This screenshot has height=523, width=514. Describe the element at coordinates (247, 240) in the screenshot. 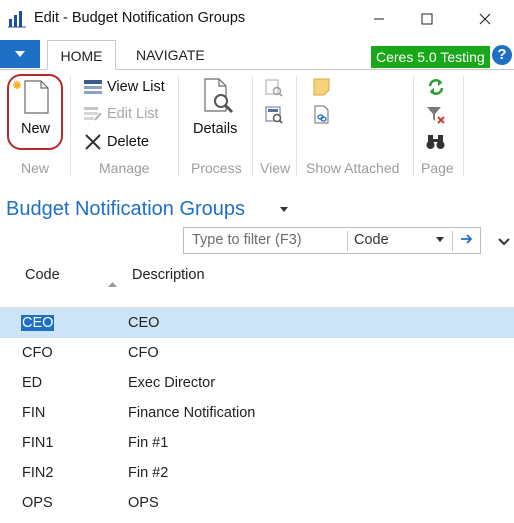

I see `filter-input: Type to filter (F3)` at that location.